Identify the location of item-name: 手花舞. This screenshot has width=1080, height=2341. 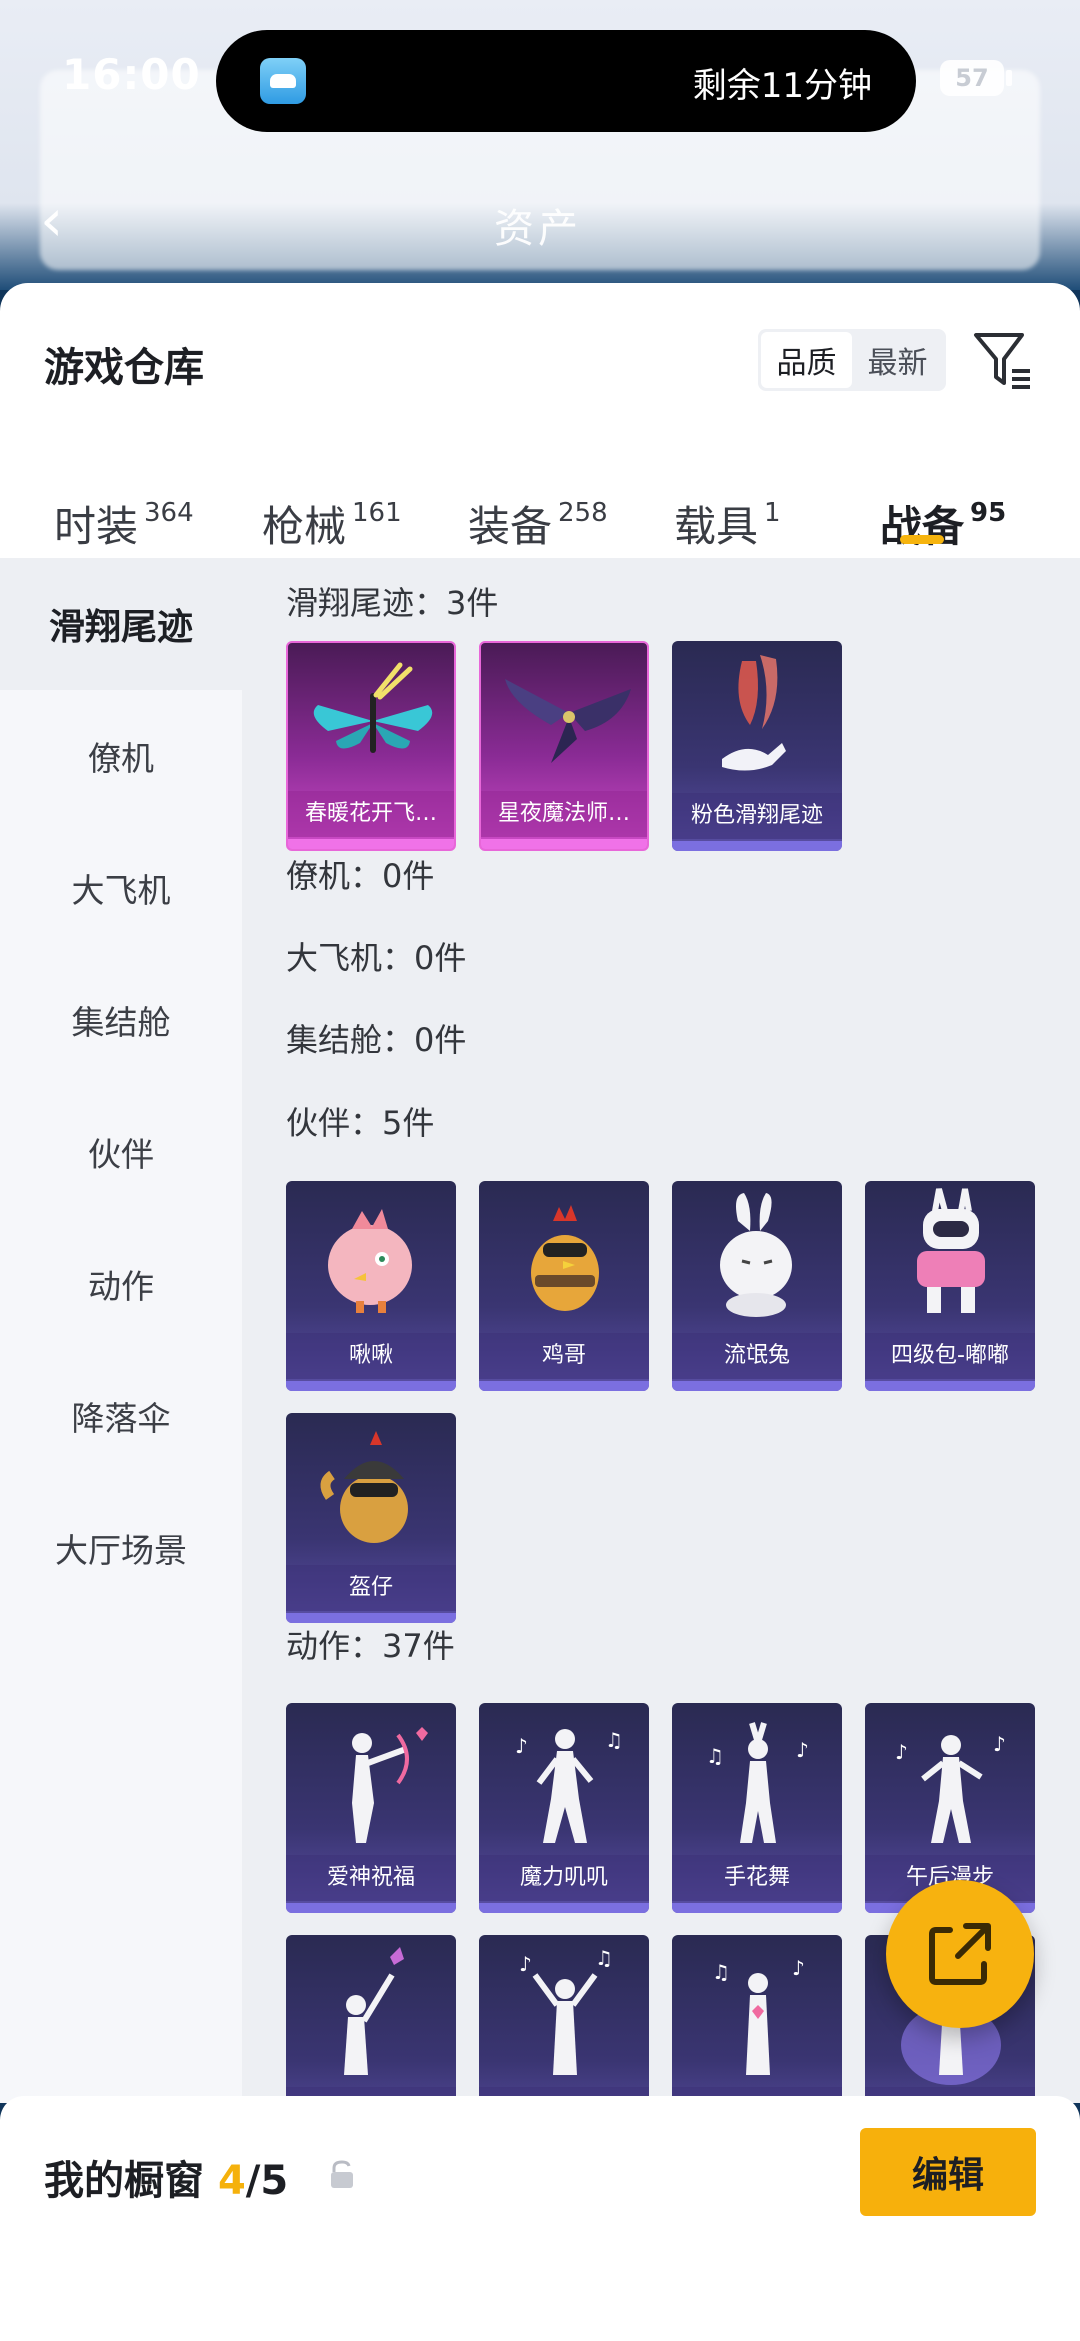
(757, 1878).